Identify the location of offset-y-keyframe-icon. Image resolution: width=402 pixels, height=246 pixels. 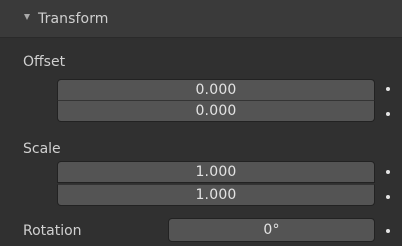
(388, 114).